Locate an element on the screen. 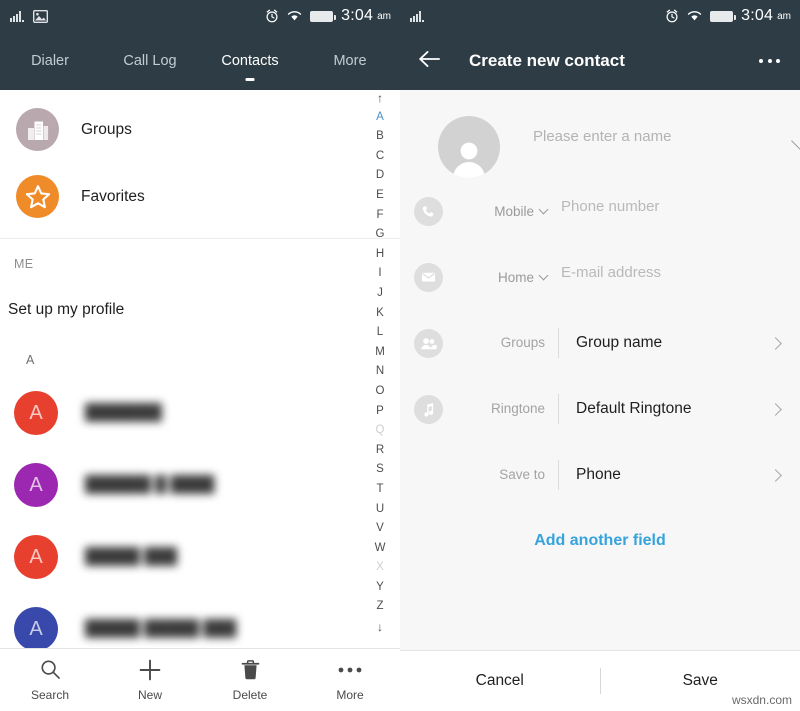 This screenshot has width=800, height=711. index-letter-v: V is located at coordinates (380, 529).